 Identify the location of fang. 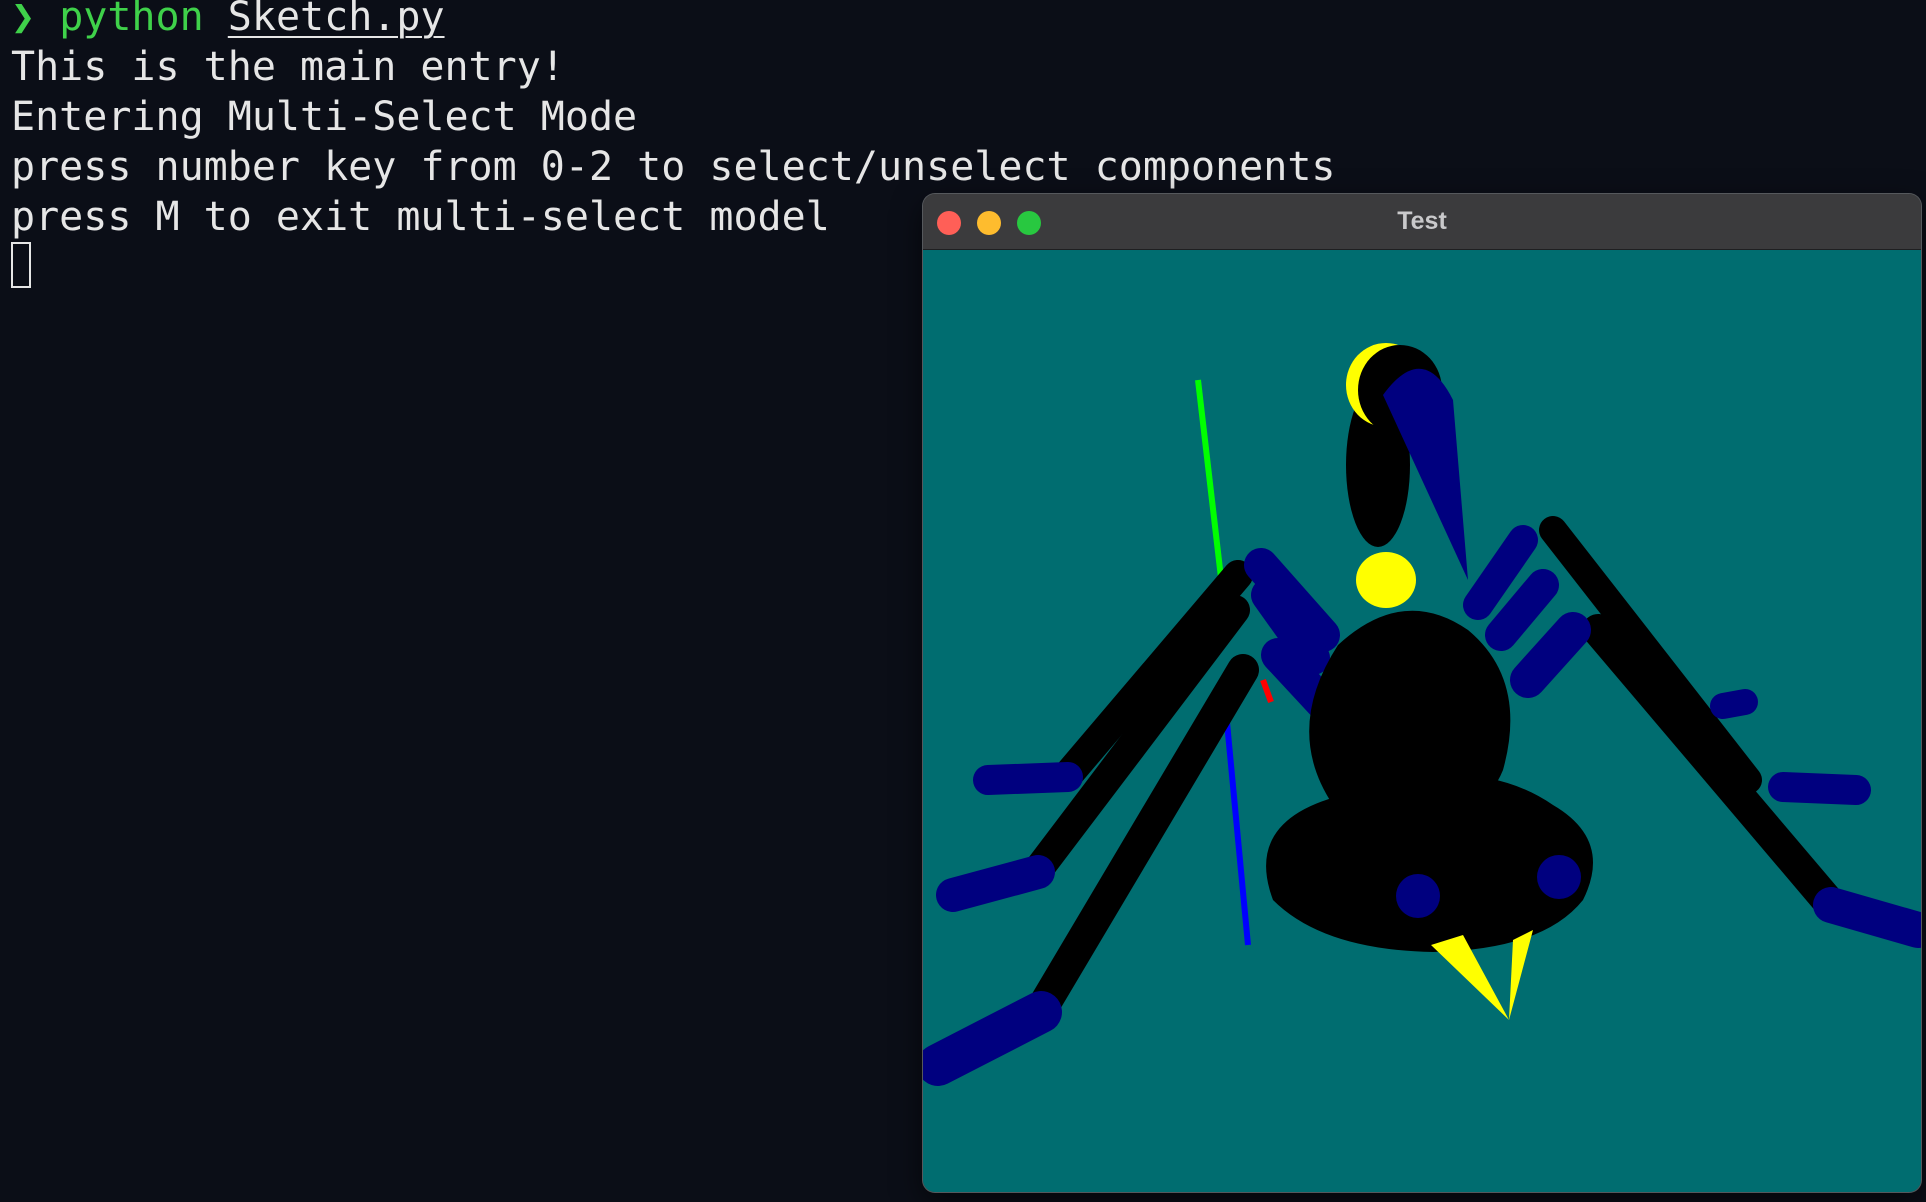
(1521, 975).